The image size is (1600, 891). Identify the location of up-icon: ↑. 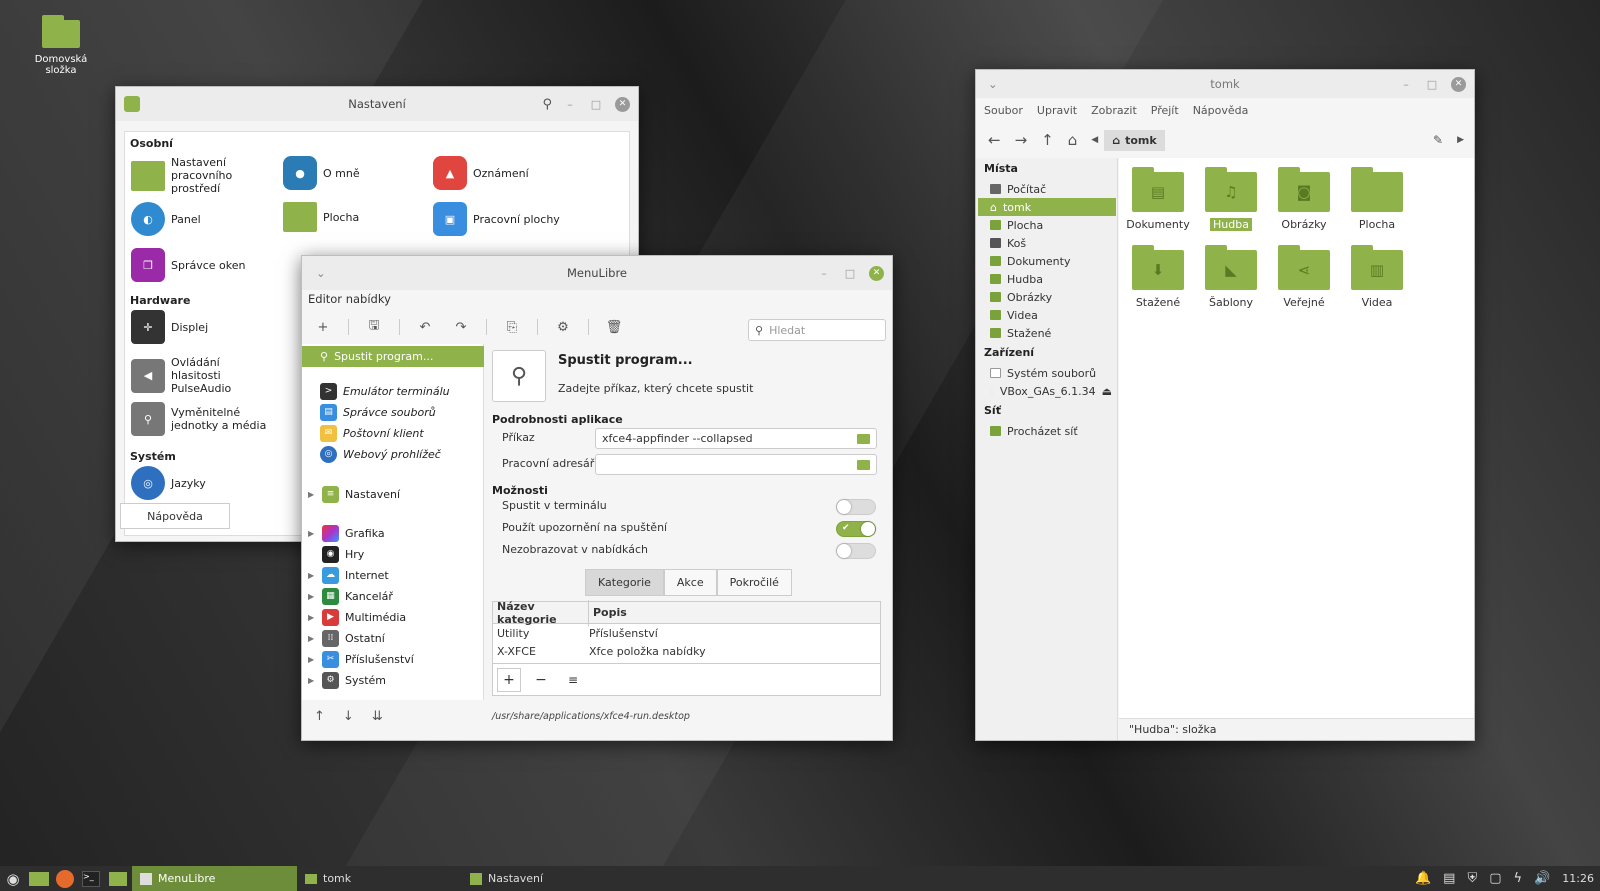
(1047, 140).